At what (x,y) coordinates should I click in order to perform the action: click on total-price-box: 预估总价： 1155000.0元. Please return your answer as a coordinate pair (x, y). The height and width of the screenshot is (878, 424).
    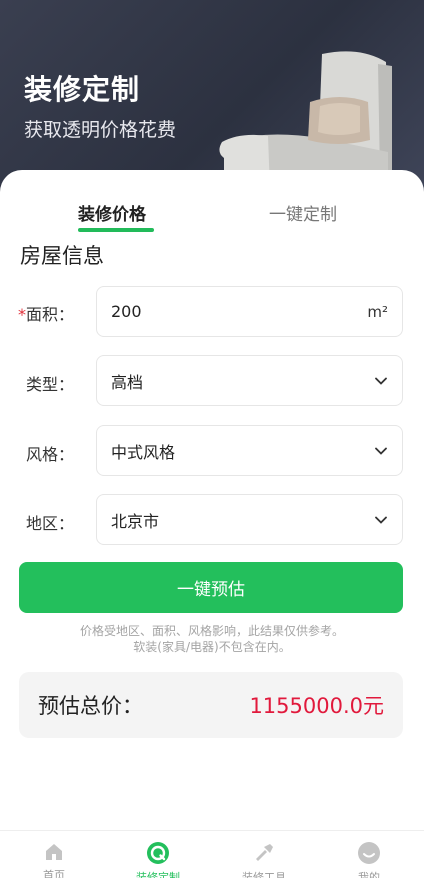
    Looking at the image, I should click on (211, 705).